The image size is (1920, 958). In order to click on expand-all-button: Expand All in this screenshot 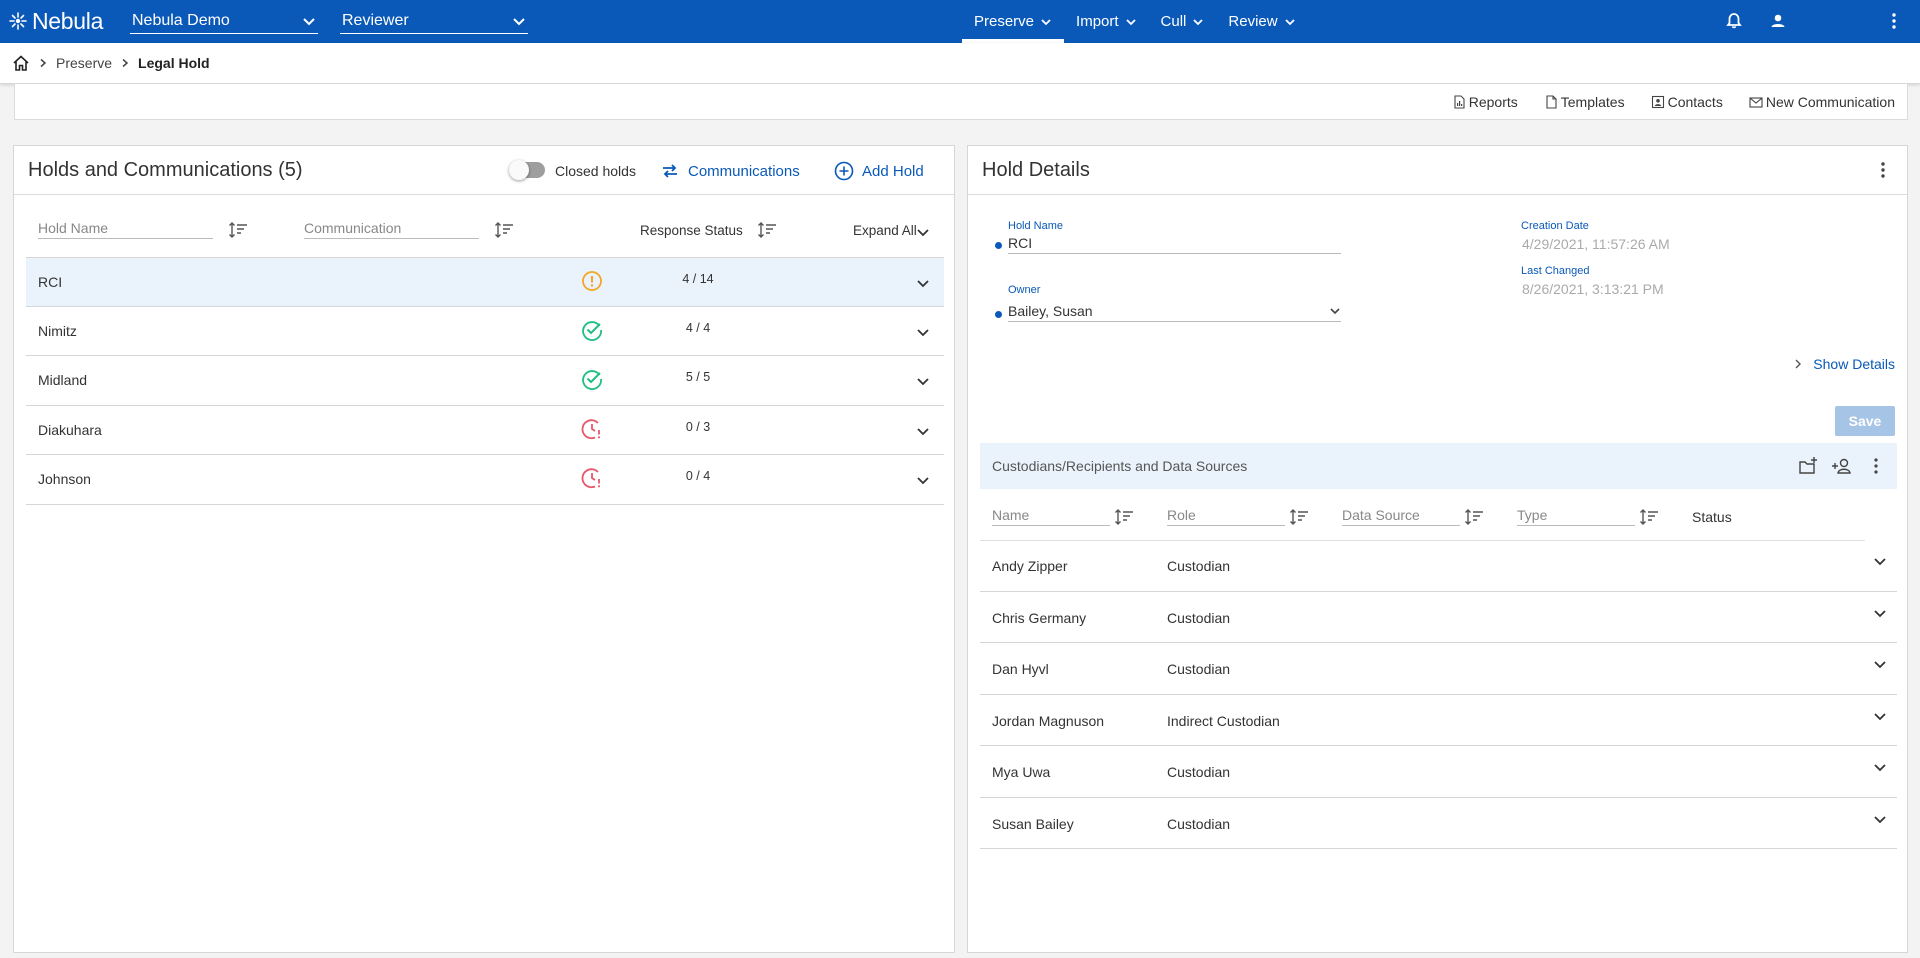, I will do `click(885, 230)`.